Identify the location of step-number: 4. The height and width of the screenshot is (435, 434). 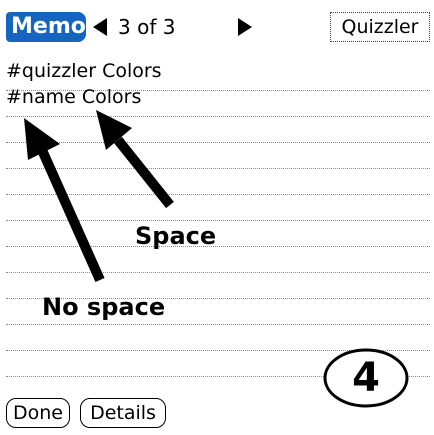
(366, 378).